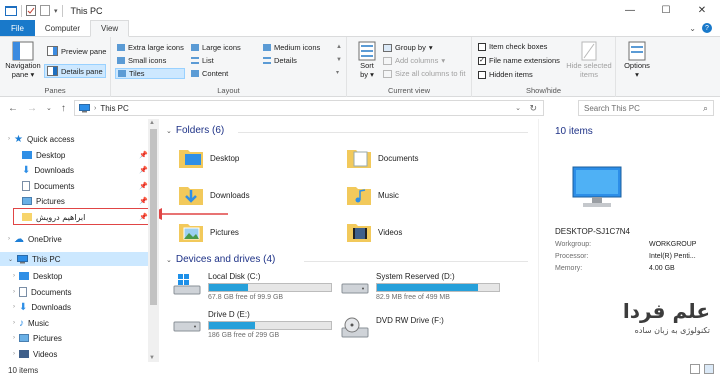 The image size is (720, 378). What do you see at coordinates (382, 158) in the screenshot?
I see `folder-tile: Documents` at bounding box center [382, 158].